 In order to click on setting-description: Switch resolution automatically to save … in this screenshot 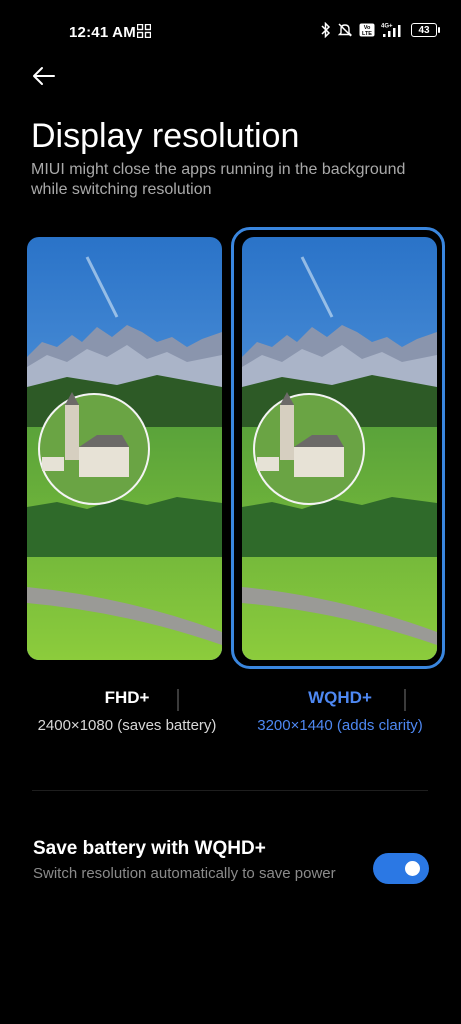, I will do `click(184, 873)`.